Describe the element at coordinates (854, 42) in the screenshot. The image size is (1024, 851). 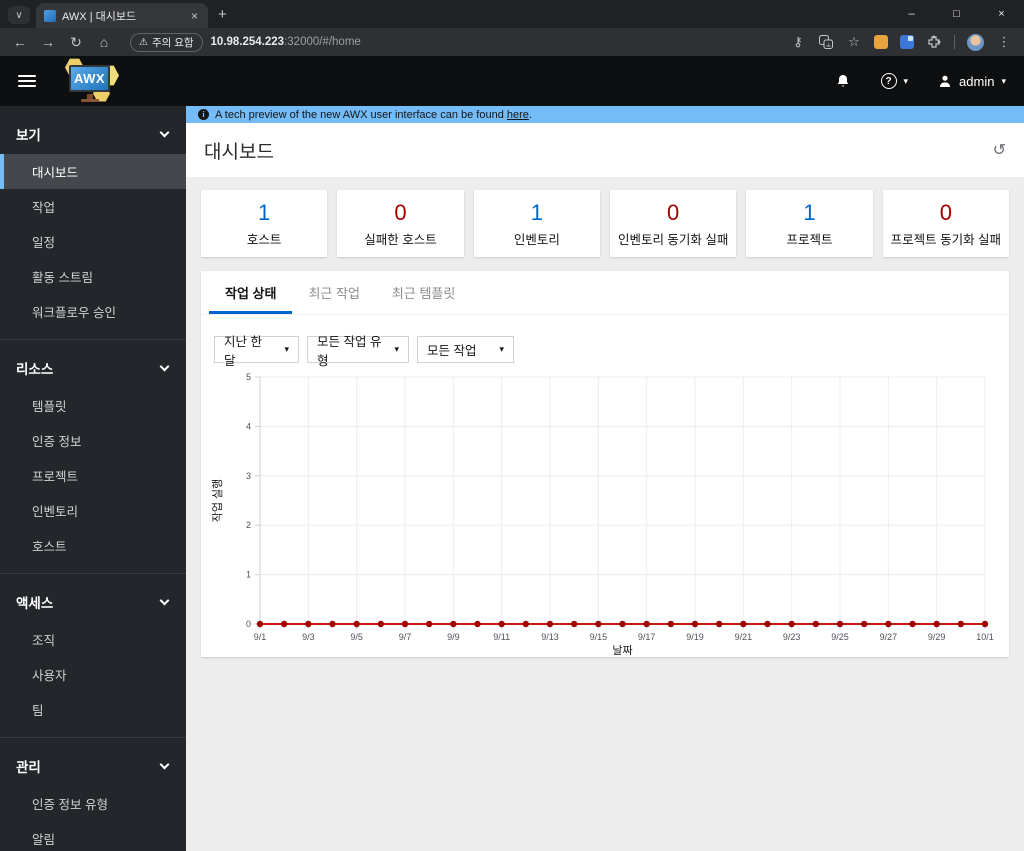
I see `bookmark-star-icon: ☆` at that location.